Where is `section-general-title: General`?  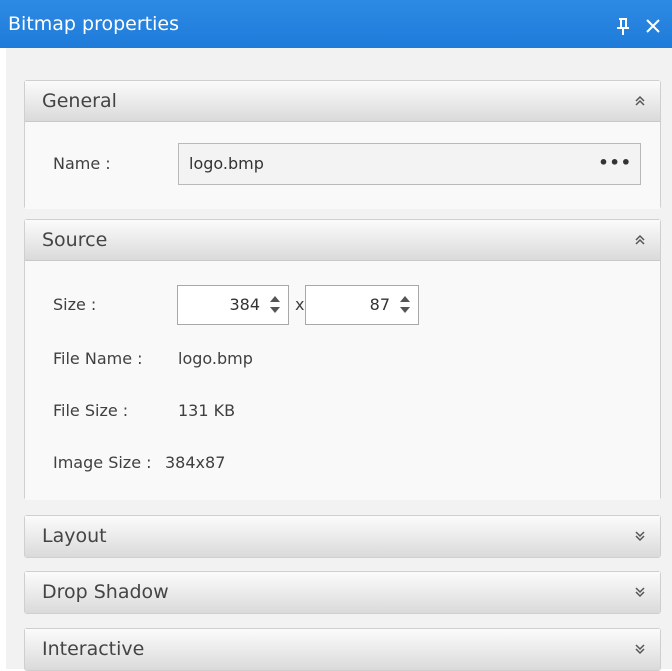 section-general-title: General is located at coordinates (79, 101).